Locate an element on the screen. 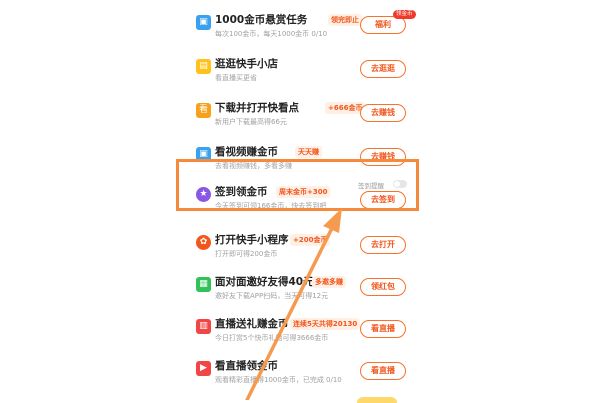 Image resolution: width=600 pixels, height=403 pixels. pointer-arrow is located at coordinates (293, 304).